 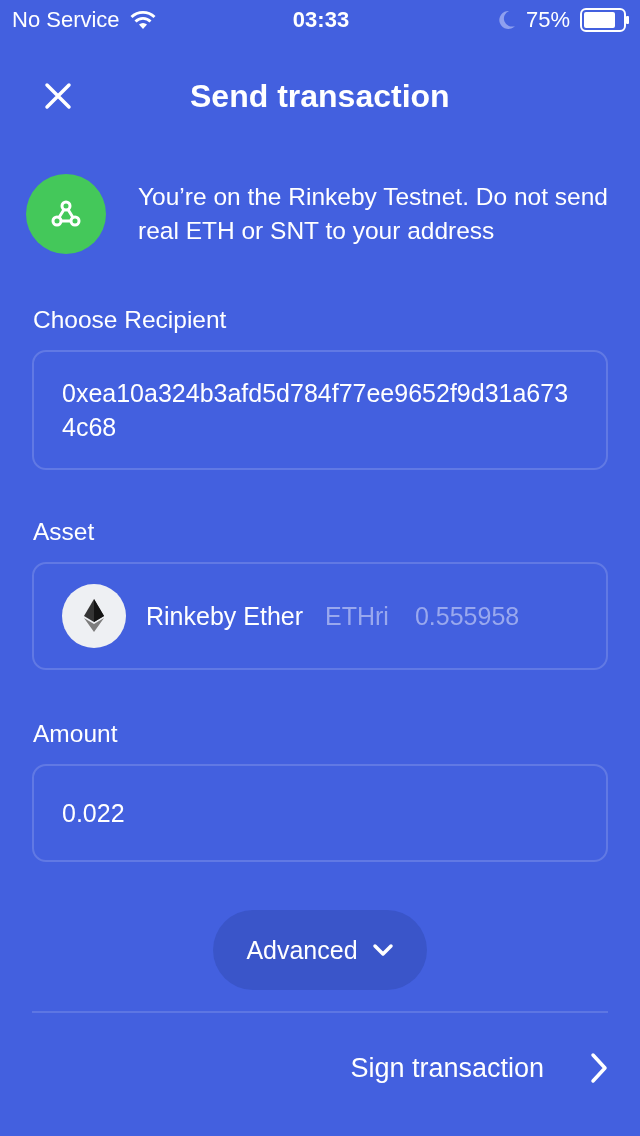 I want to click on wifi-icon, so click(x=142, y=20).